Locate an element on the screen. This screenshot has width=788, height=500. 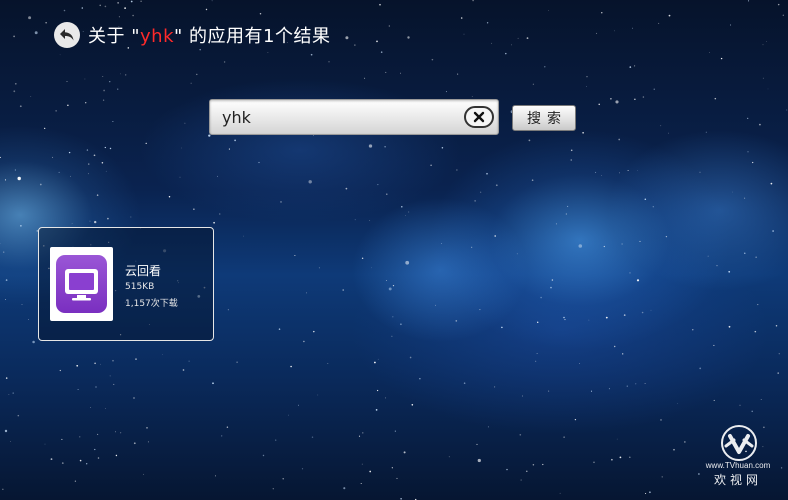
app-icon-badge is located at coordinates (81, 284).